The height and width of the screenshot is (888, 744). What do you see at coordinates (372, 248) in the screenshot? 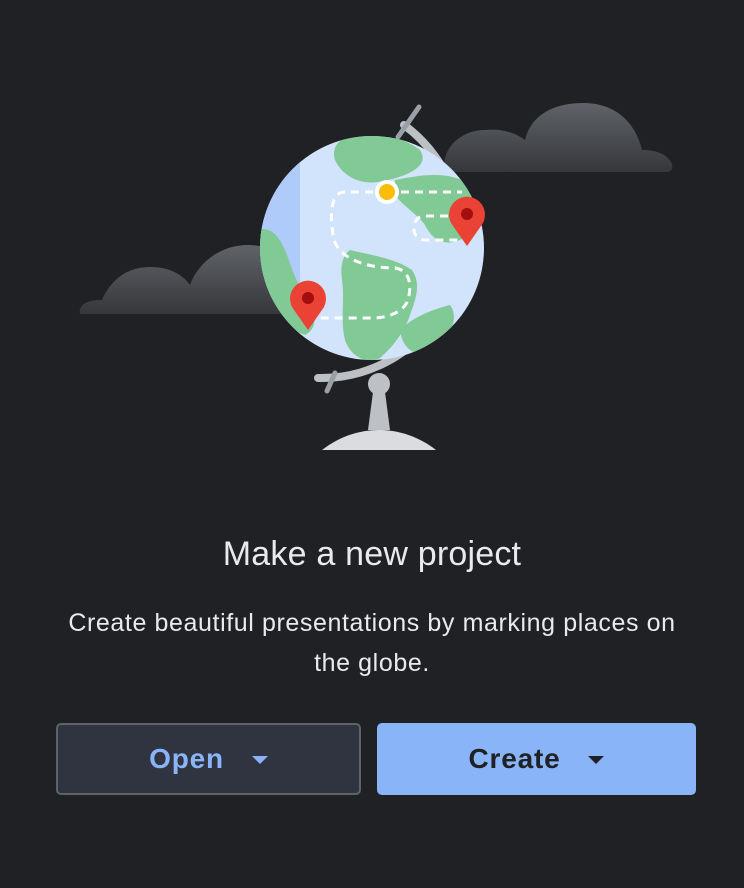
I see `globe` at bounding box center [372, 248].